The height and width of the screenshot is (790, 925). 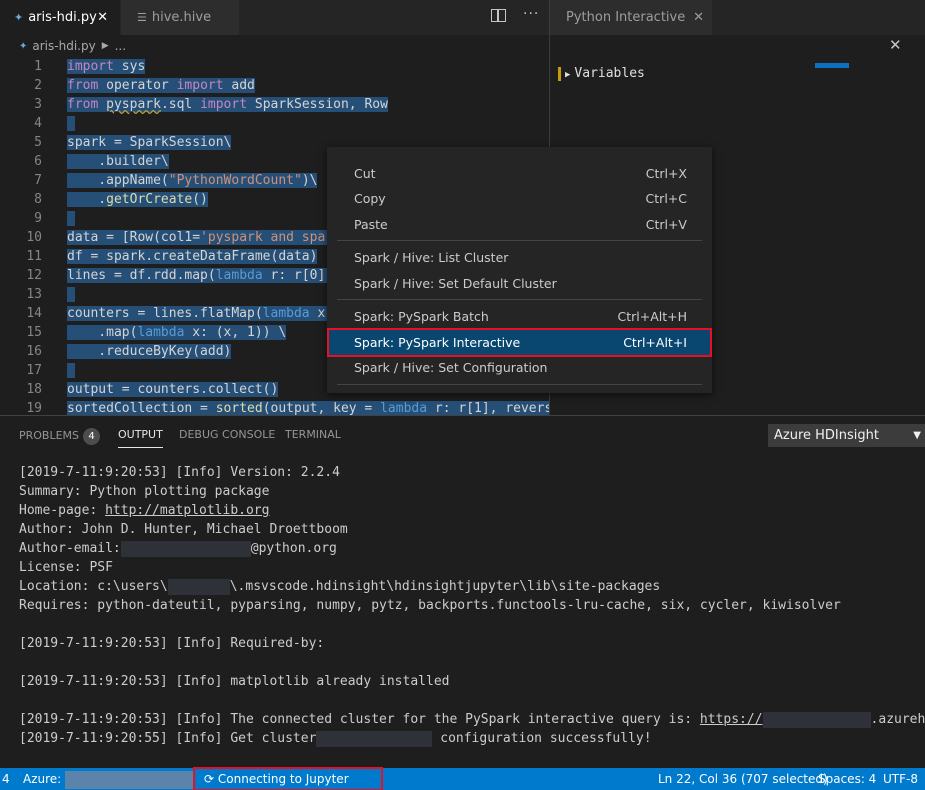 What do you see at coordinates (451, 367) in the screenshot?
I see `menu-item-label: Spark / Hive: Set Configuration` at bounding box center [451, 367].